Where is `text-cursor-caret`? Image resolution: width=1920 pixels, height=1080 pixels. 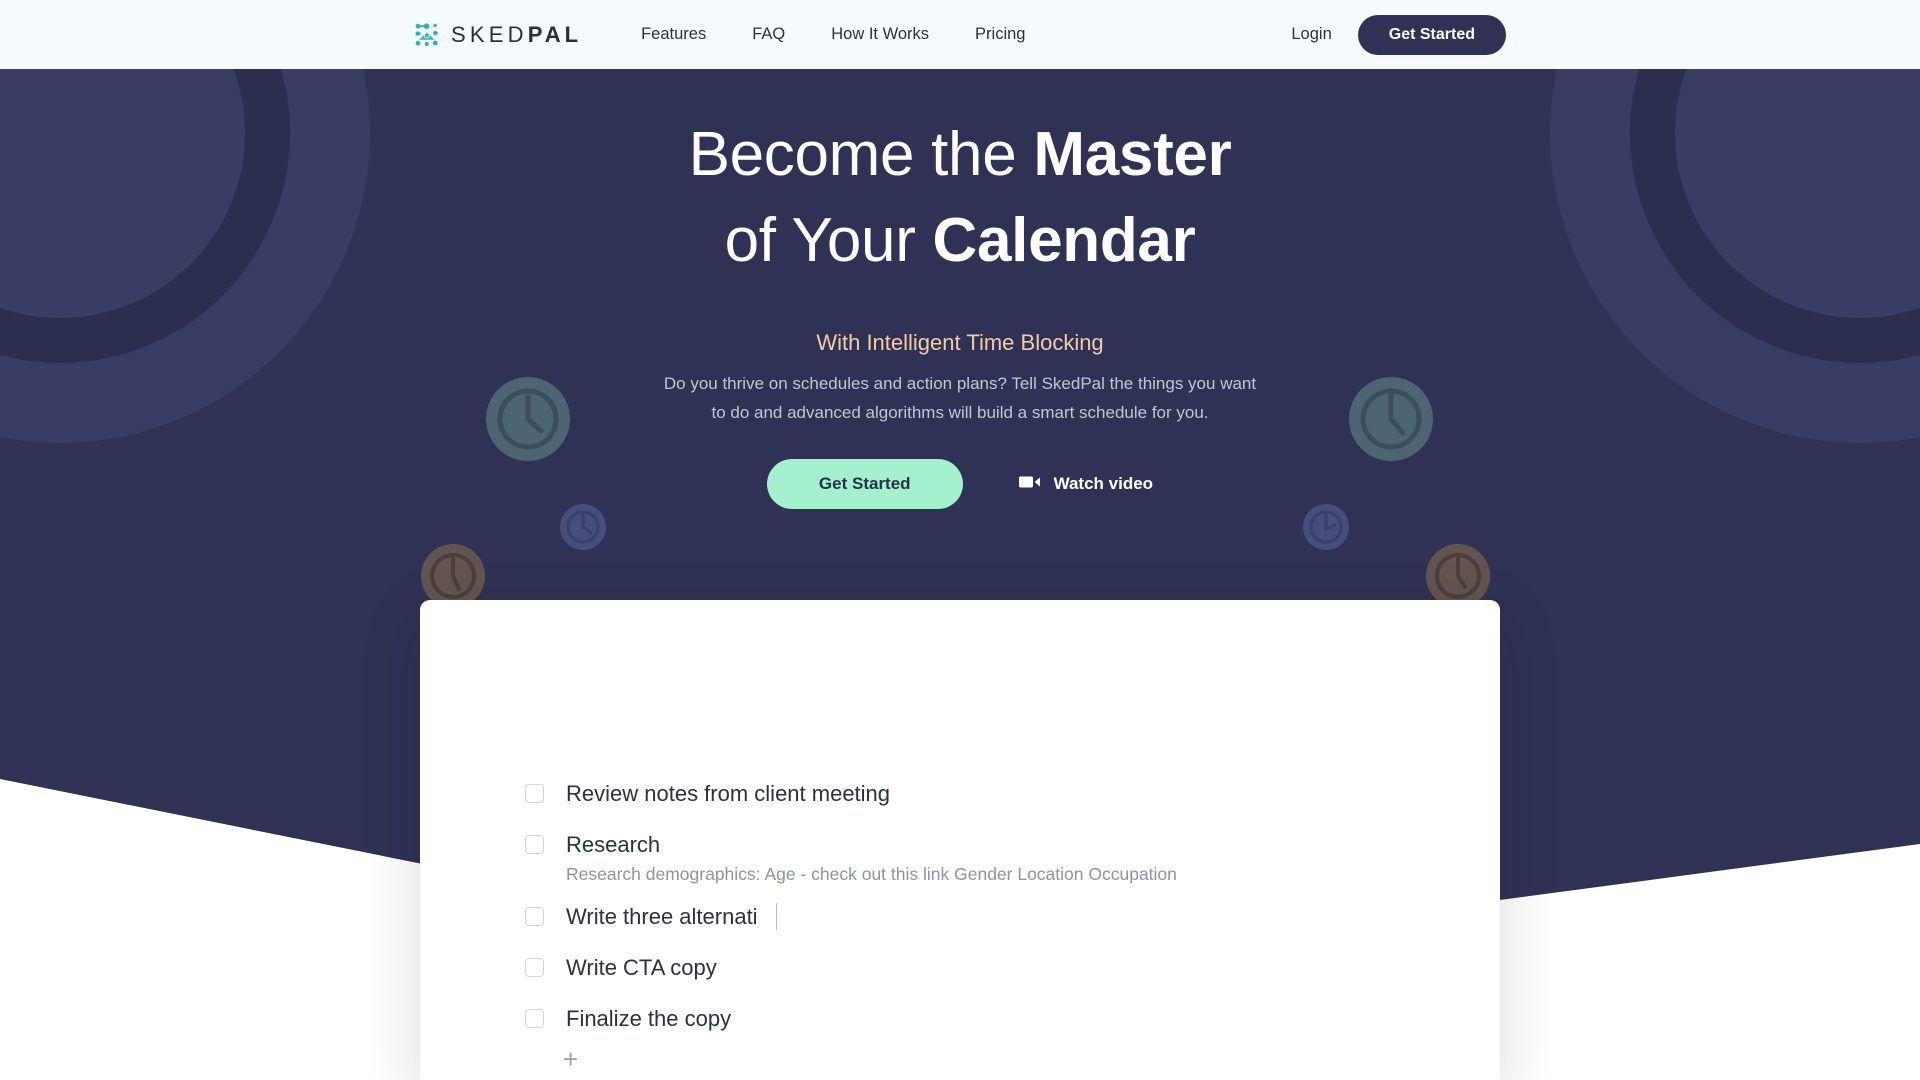 text-cursor-caret is located at coordinates (776, 916).